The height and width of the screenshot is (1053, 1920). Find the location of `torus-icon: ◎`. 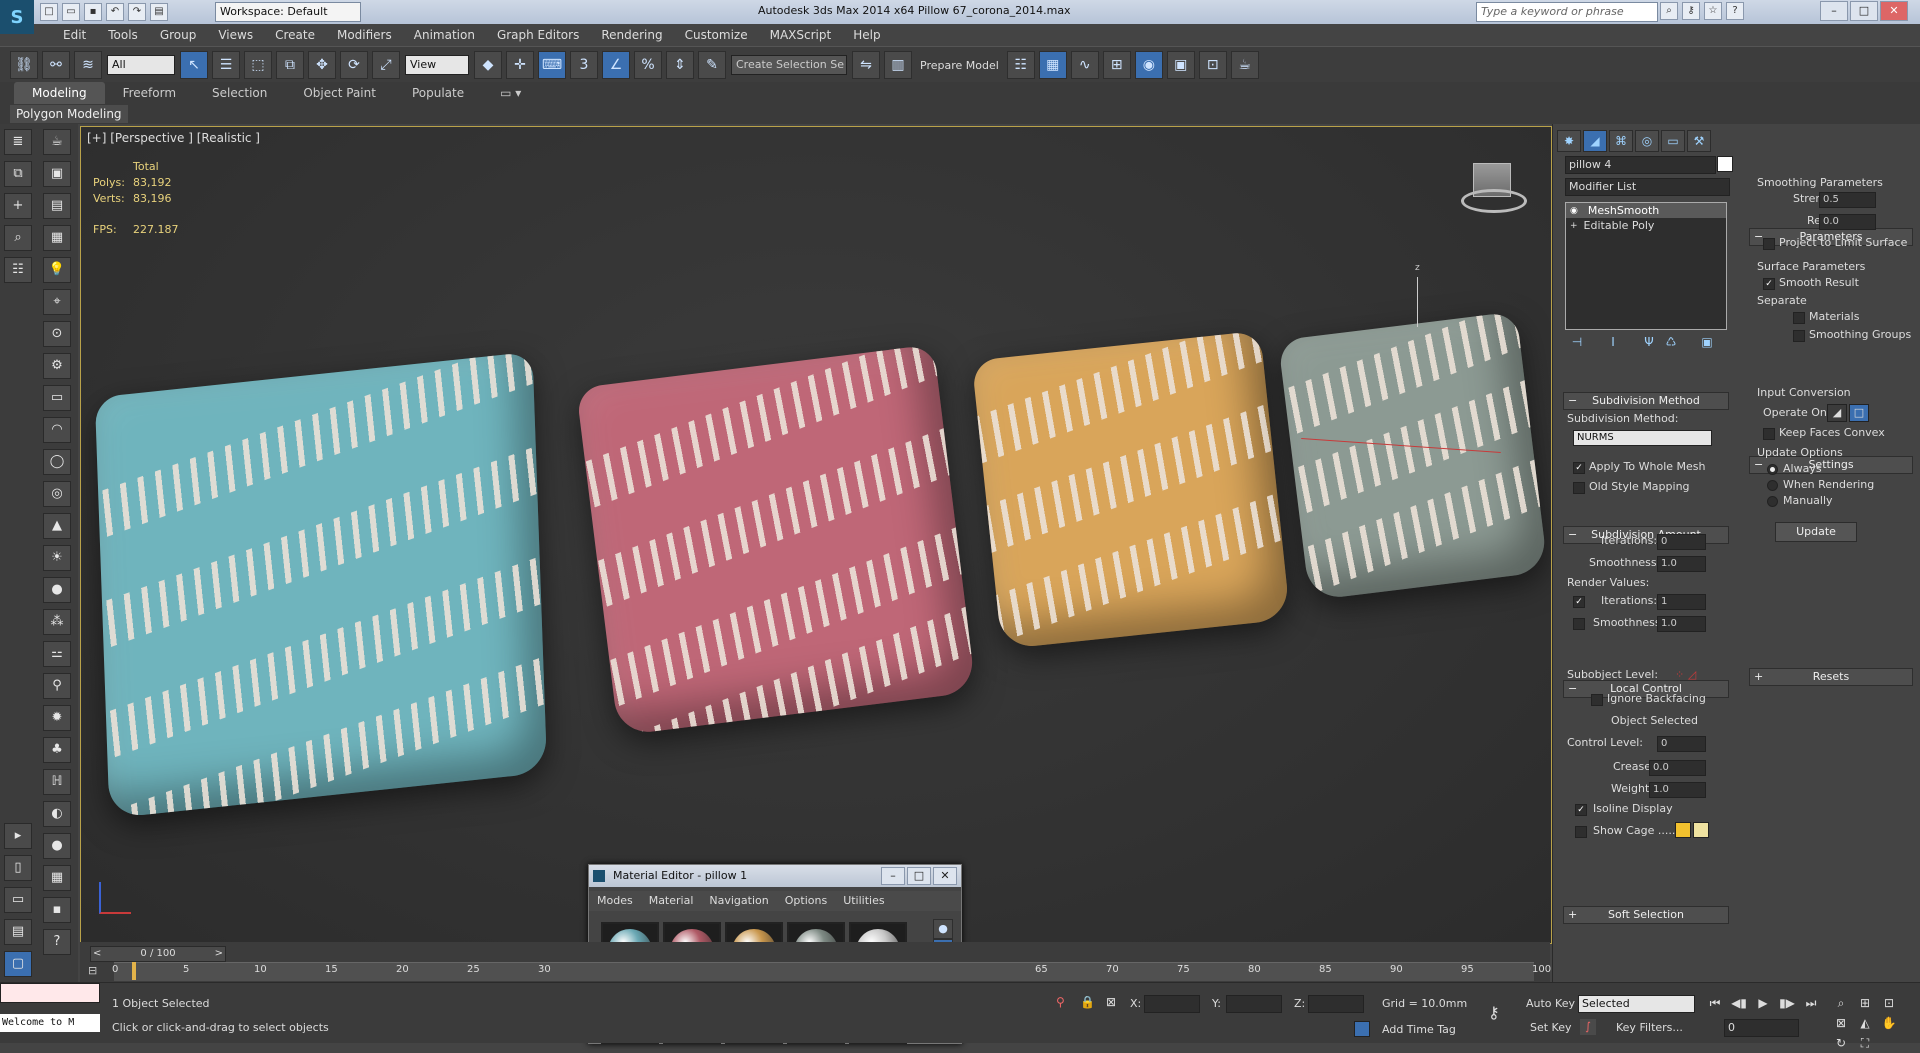

torus-icon: ◎ is located at coordinates (57, 494).